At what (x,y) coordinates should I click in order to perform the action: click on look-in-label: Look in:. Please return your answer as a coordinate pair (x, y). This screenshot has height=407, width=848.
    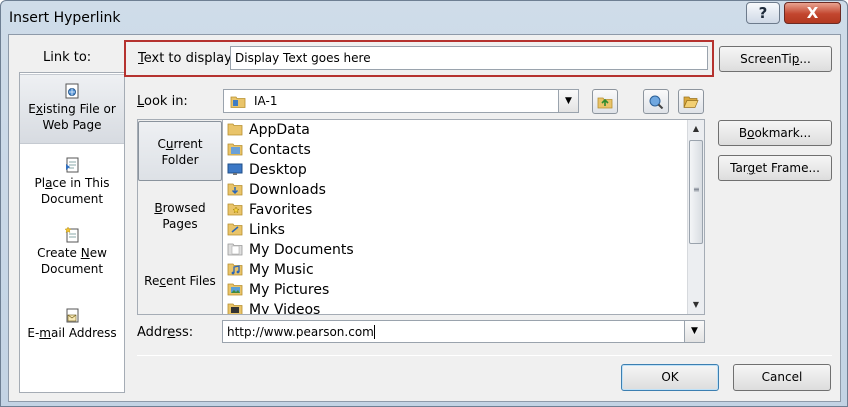
    Looking at the image, I should click on (162, 101).